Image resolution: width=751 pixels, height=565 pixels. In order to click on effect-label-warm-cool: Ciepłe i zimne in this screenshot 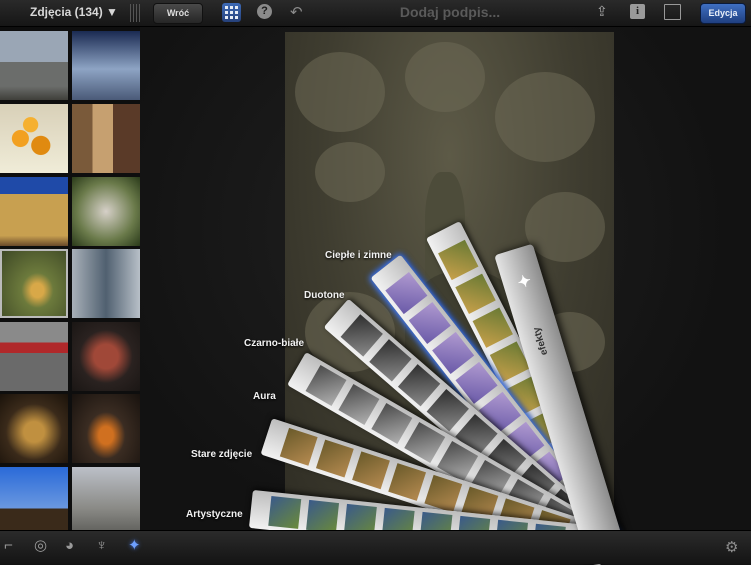, I will do `click(358, 255)`.